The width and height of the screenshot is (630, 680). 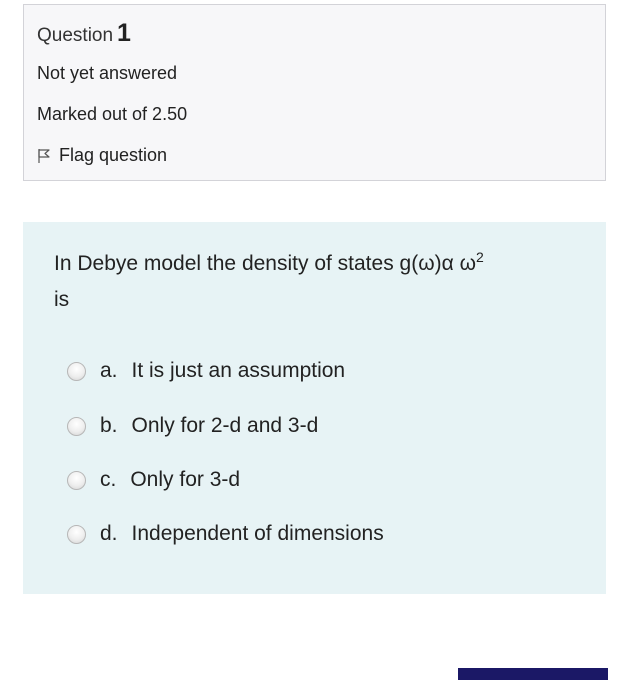 I want to click on radio-button-b, so click(x=76, y=426).